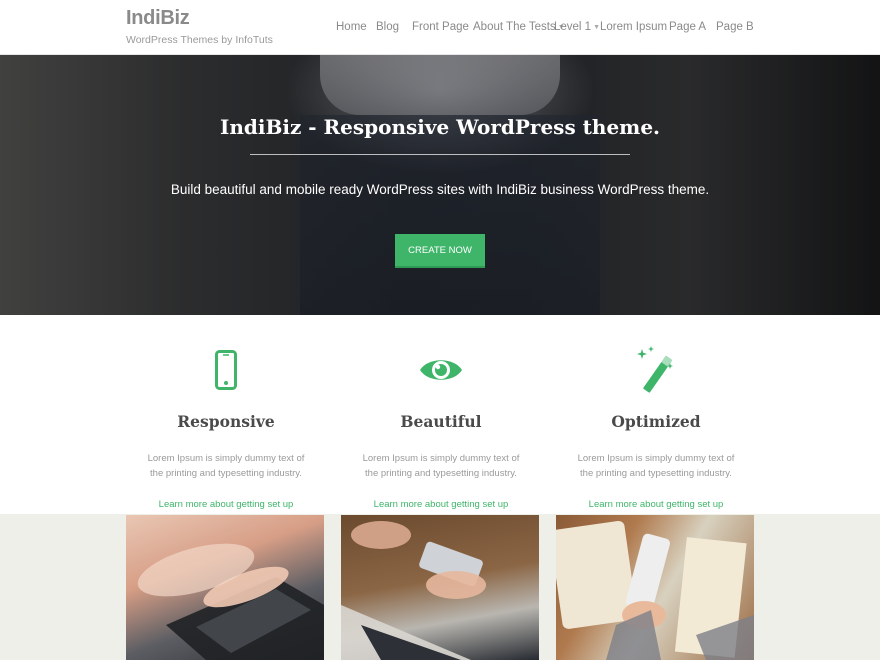 The width and height of the screenshot is (880, 660). What do you see at coordinates (656, 421) in the screenshot?
I see `feature-title: Optimized` at bounding box center [656, 421].